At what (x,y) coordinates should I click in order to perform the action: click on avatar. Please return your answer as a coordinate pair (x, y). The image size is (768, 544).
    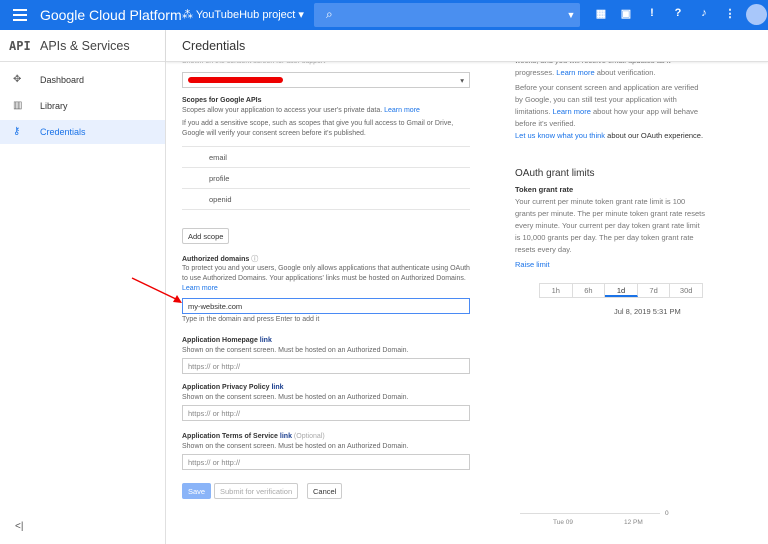
    Looking at the image, I should click on (756, 14).